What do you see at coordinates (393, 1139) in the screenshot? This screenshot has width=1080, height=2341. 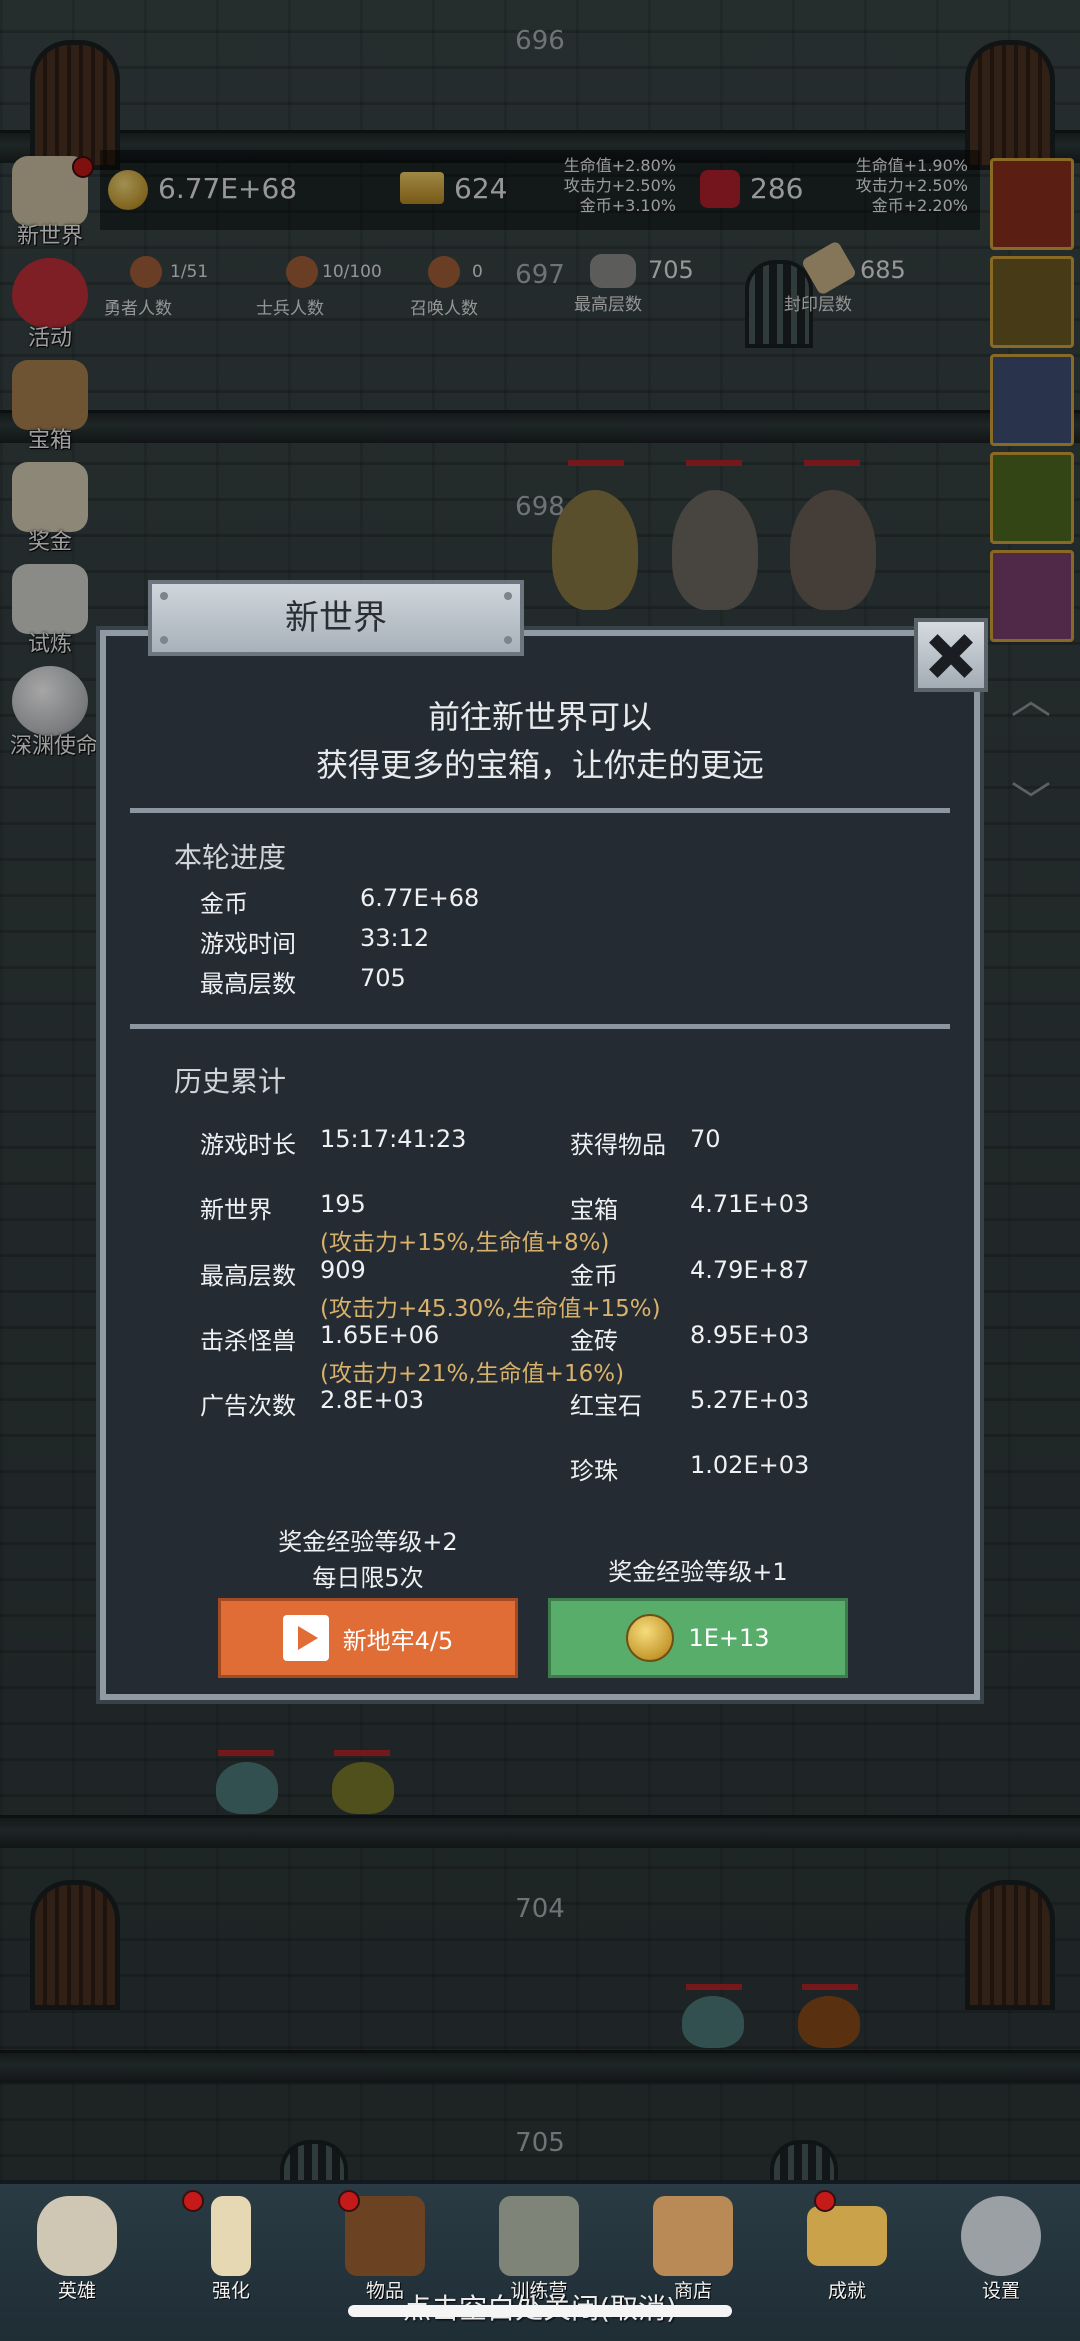 I see `history-value: 15:17:41:23` at bounding box center [393, 1139].